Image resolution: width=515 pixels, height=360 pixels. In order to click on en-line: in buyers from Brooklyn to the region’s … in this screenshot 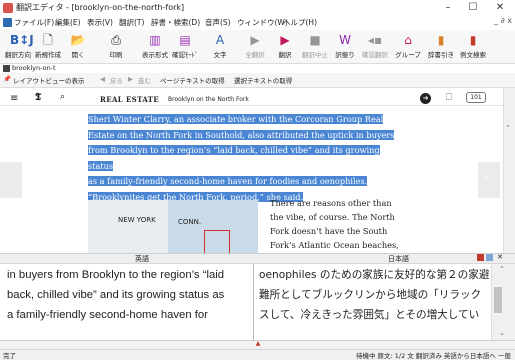, I will do `click(116, 275)`.